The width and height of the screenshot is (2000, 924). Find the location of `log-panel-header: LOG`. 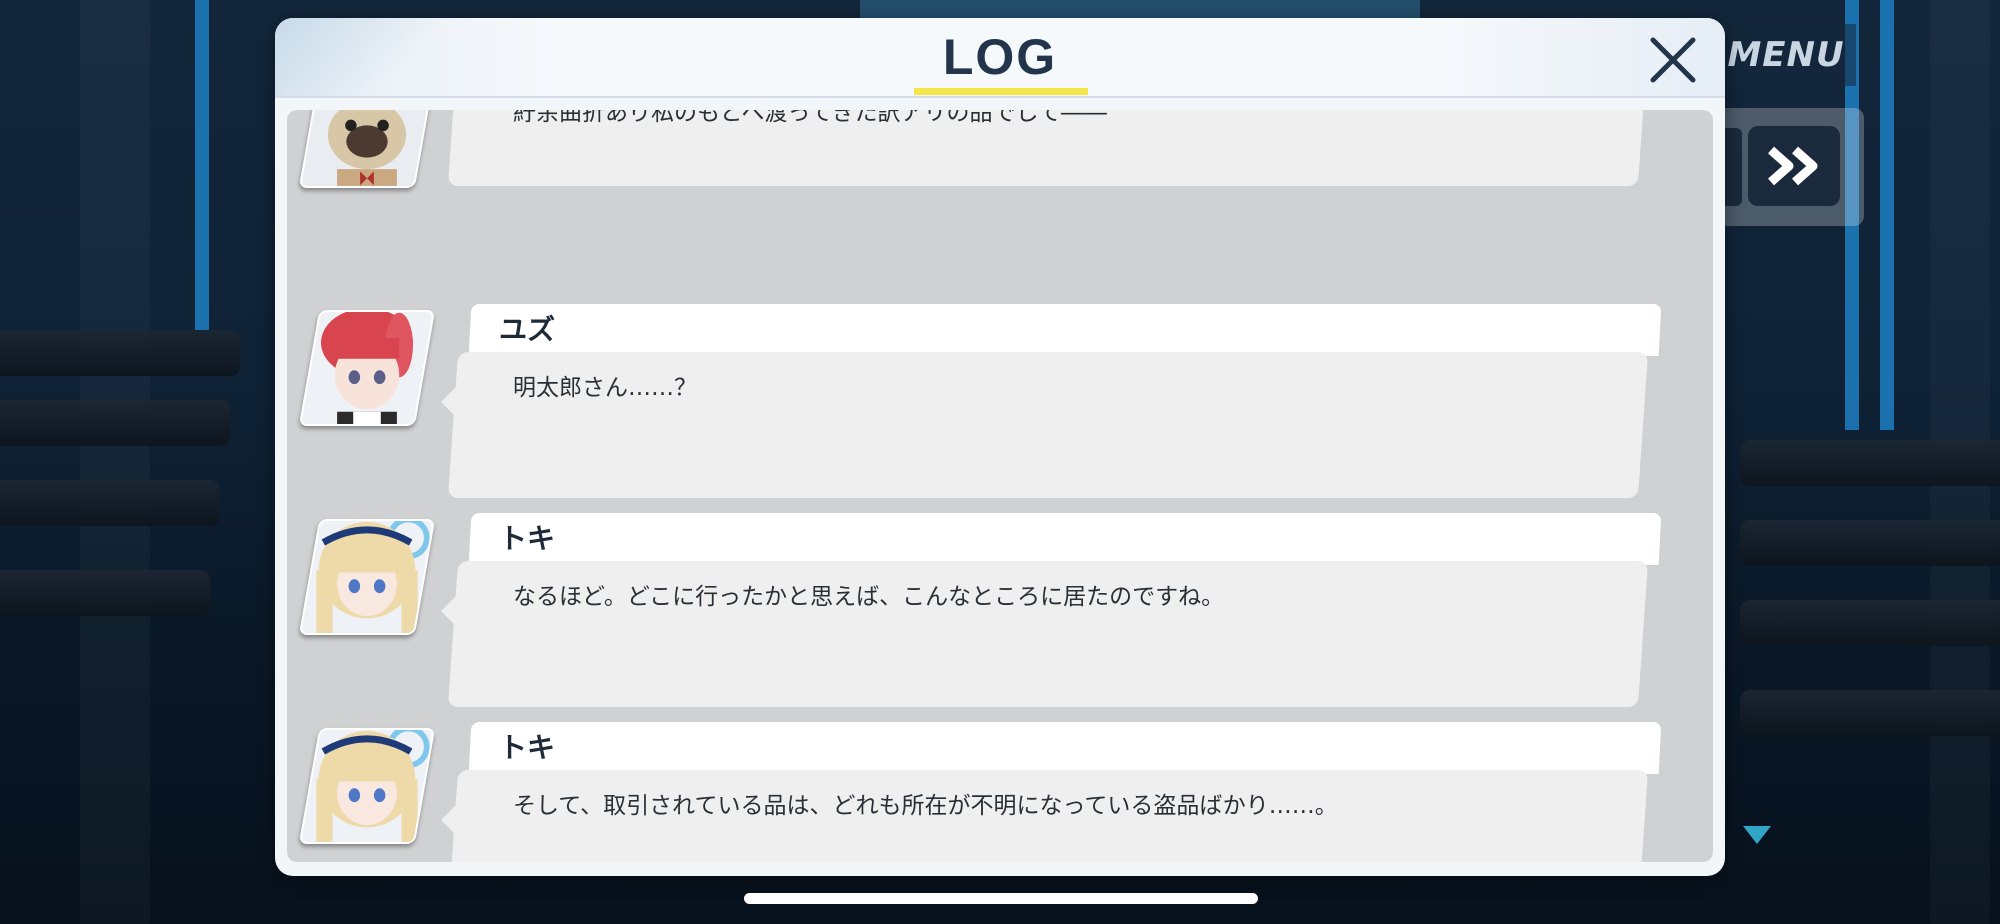

log-panel-header: LOG is located at coordinates (1000, 58).